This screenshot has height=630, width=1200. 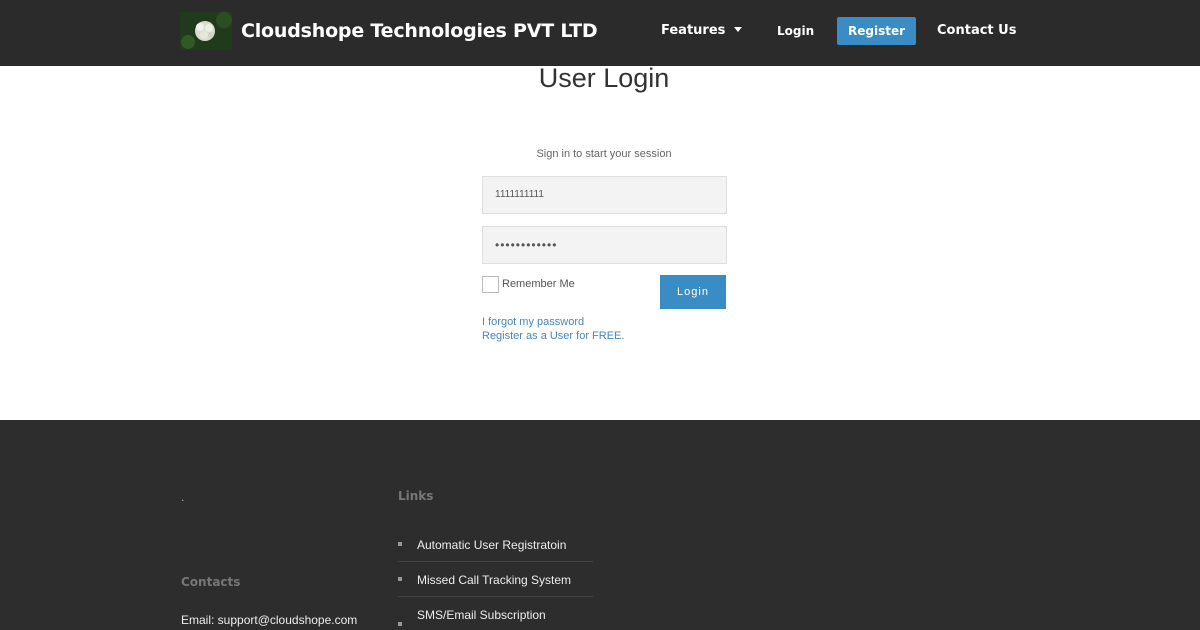 I want to click on footer-links-heading: Links, so click(x=416, y=496).